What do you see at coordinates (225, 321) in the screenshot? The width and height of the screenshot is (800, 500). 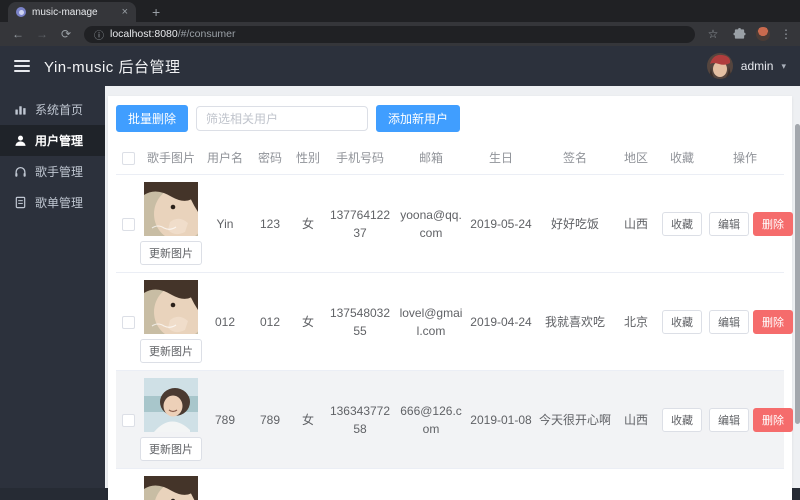 I see `cell-username: 012` at bounding box center [225, 321].